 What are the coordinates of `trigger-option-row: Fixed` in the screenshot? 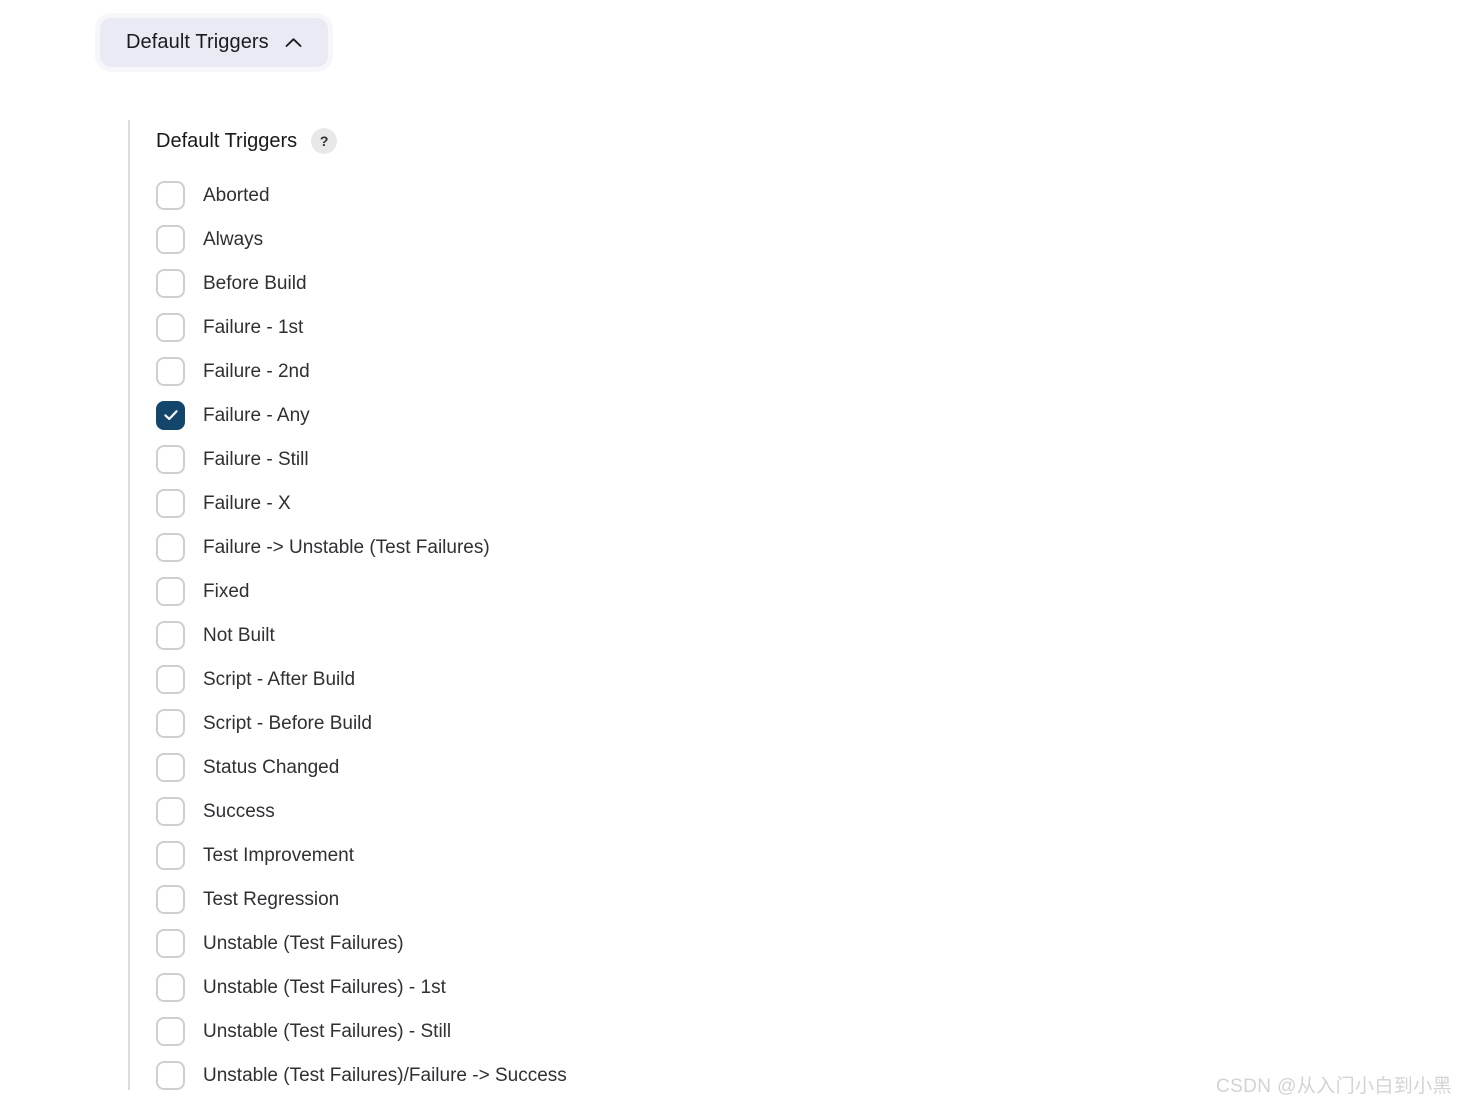 It's located at (361, 591).